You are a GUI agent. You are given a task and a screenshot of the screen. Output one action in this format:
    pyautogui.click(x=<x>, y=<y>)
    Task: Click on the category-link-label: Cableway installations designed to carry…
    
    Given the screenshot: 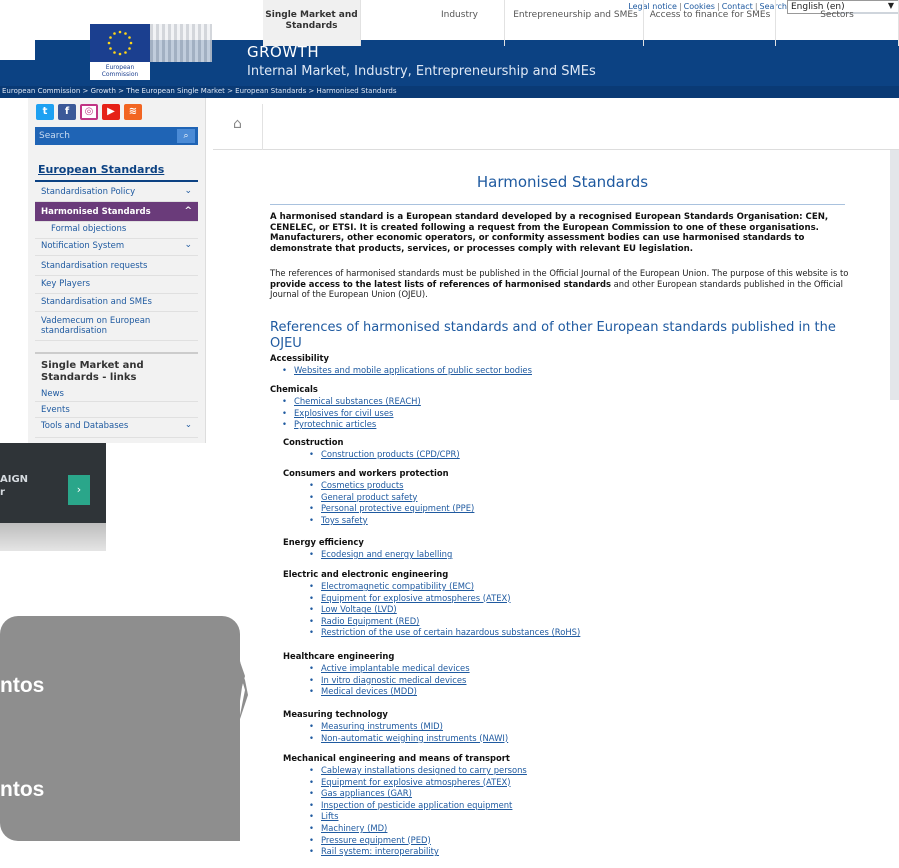 What is the action you would take?
    pyautogui.click(x=424, y=770)
    